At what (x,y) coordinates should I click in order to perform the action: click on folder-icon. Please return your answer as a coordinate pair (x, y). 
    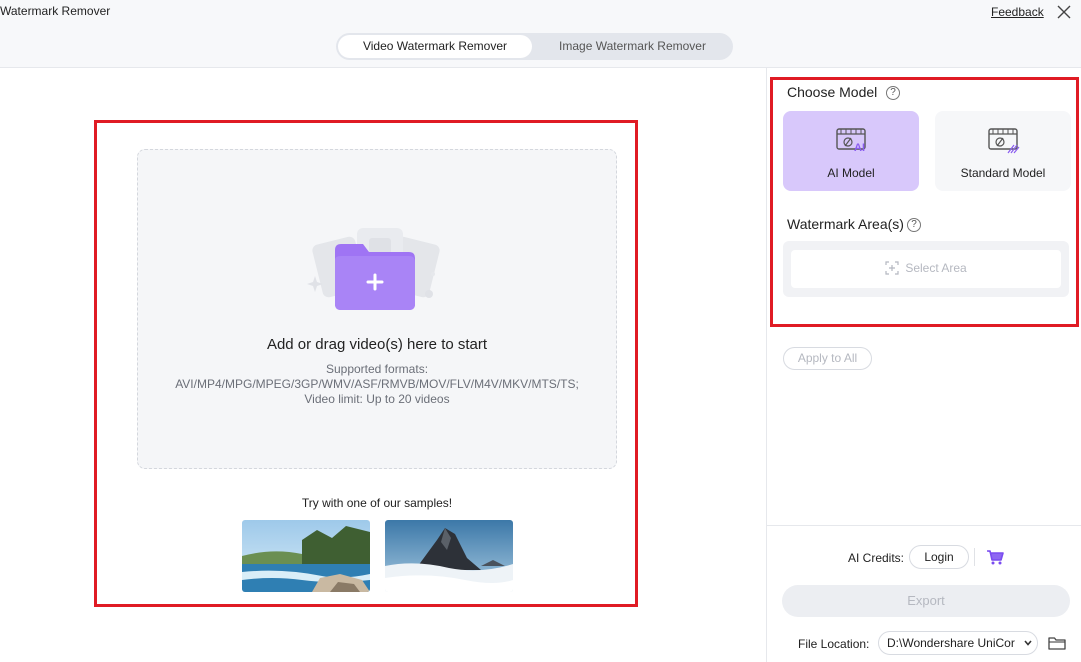
    Looking at the image, I should click on (1057, 643).